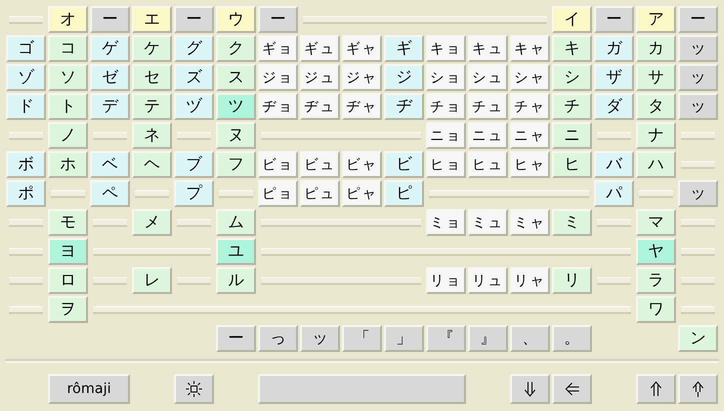 This screenshot has width=724, height=411. I want to click on kana-key: ビョ, so click(278, 164).